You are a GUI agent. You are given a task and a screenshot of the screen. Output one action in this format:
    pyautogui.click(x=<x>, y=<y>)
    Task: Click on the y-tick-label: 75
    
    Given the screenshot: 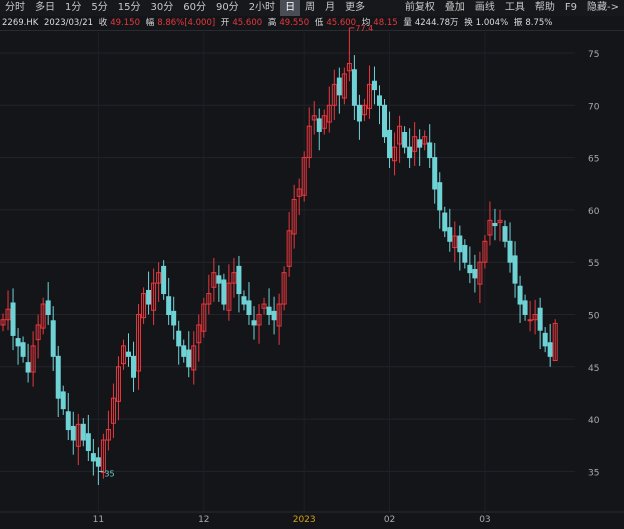 What is the action you would take?
    pyautogui.click(x=593, y=55)
    